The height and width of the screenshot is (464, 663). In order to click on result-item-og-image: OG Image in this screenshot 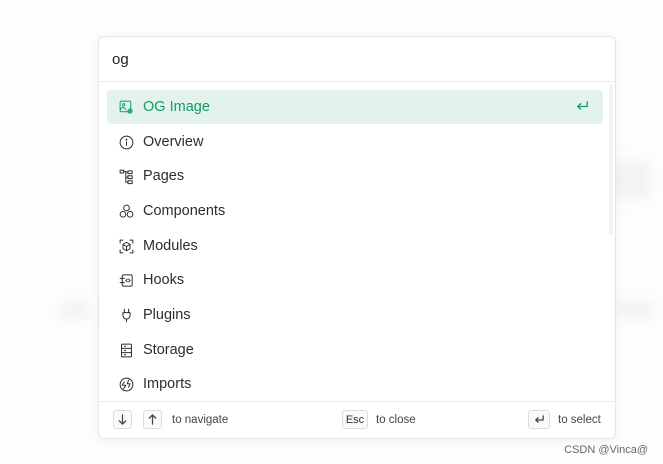, I will do `click(355, 107)`.